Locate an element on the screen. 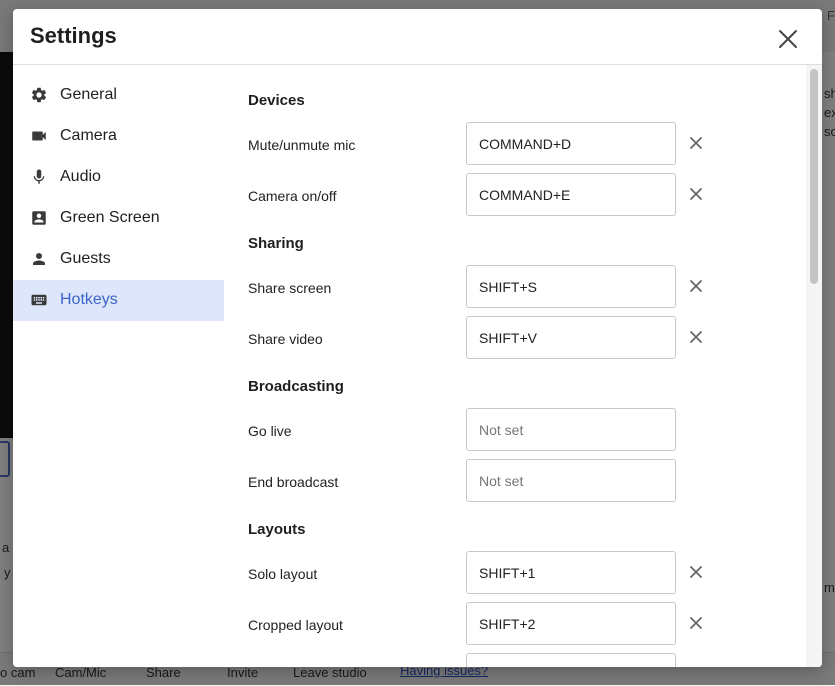  person-badge-icon is located at coordinates (39, 218).